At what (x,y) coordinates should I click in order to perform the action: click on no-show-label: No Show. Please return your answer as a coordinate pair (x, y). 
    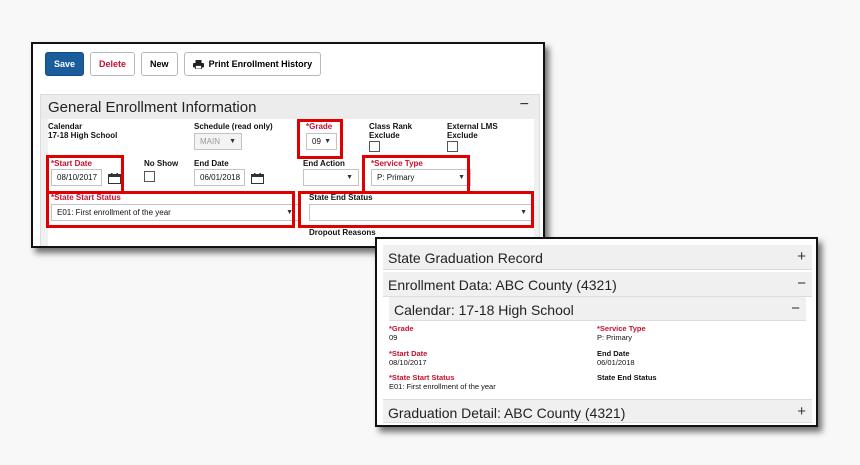
    Looking at the image, I should click on (161, 163).